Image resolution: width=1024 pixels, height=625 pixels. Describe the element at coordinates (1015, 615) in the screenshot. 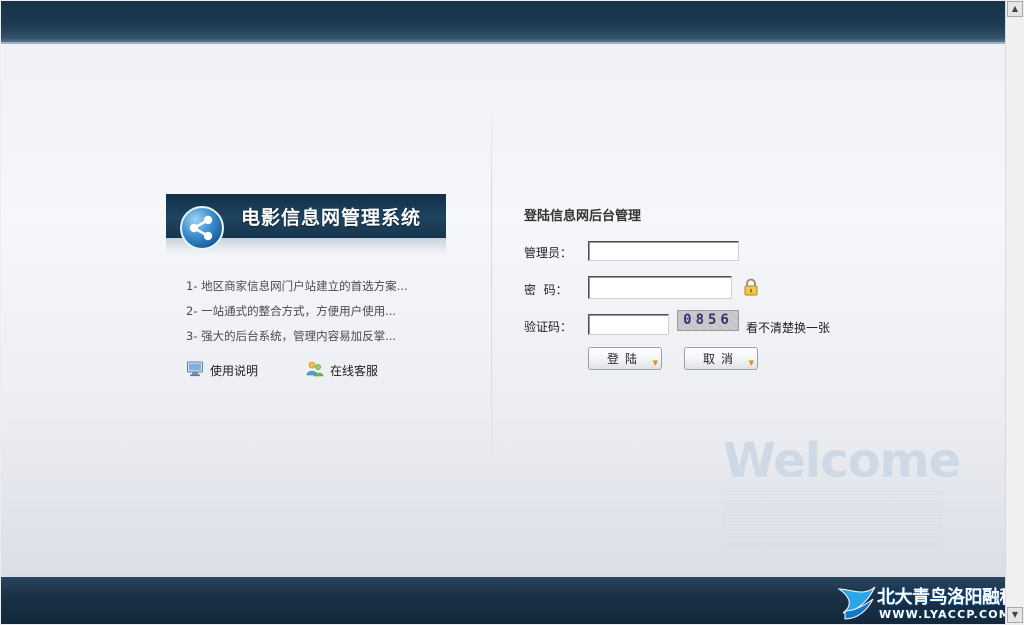

I see `scroll-down-icon: ▼` at that location.